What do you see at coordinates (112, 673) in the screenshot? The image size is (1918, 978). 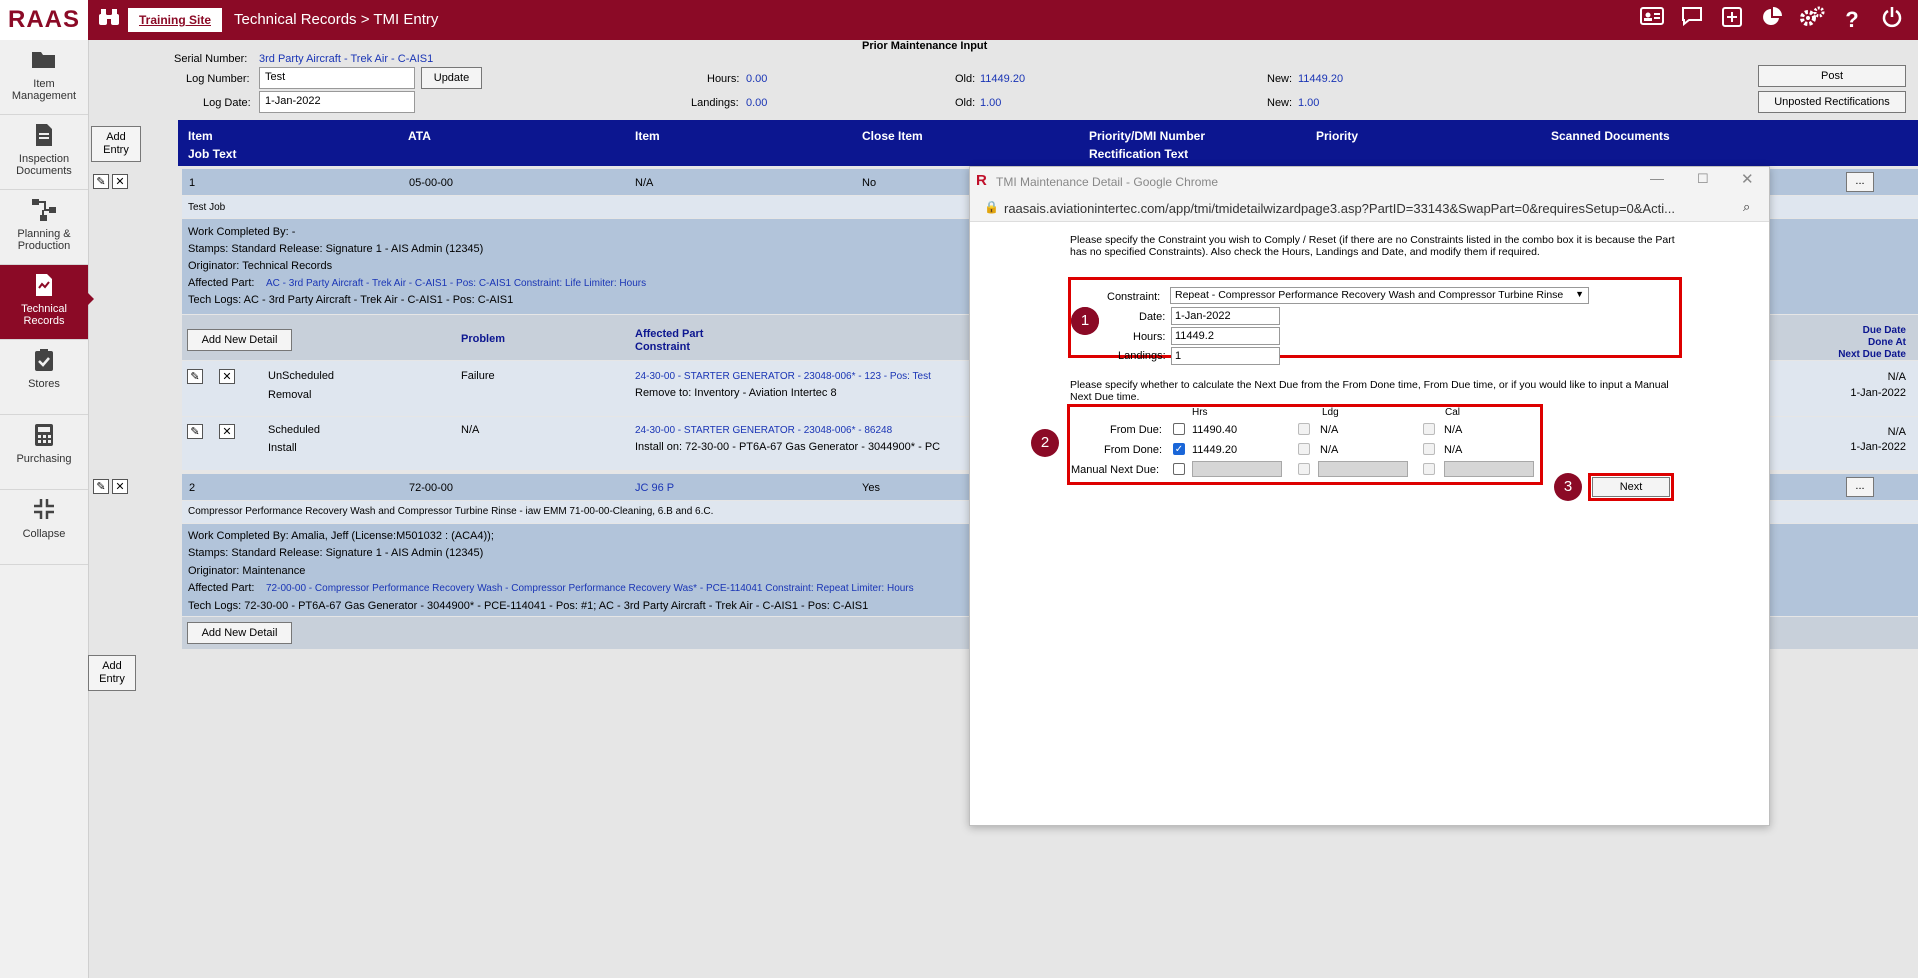 I see `add-entry-bottom-button: Add Entry` at bounding box center [112, 673].